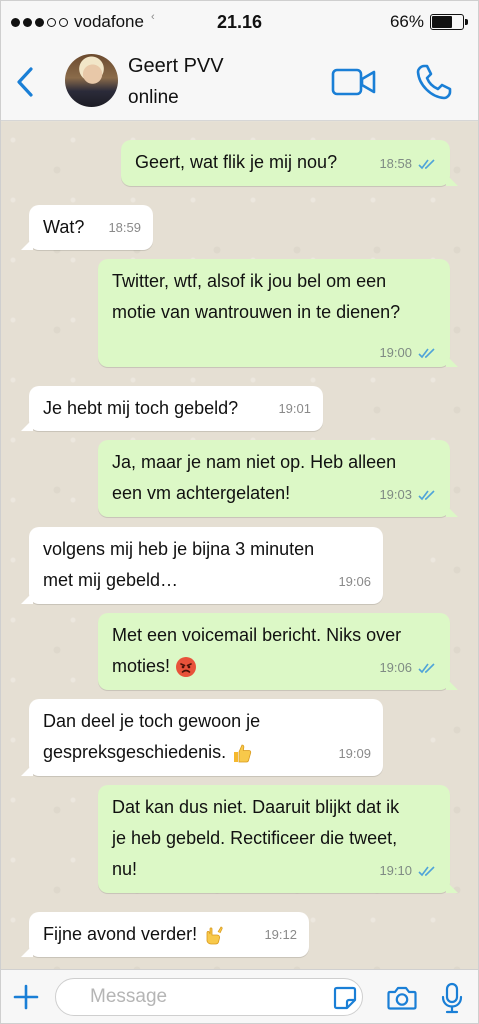  What do you see at coordinates (209, 997) in the screenshot?
I see `message-input` at bounding box center [209, 997].